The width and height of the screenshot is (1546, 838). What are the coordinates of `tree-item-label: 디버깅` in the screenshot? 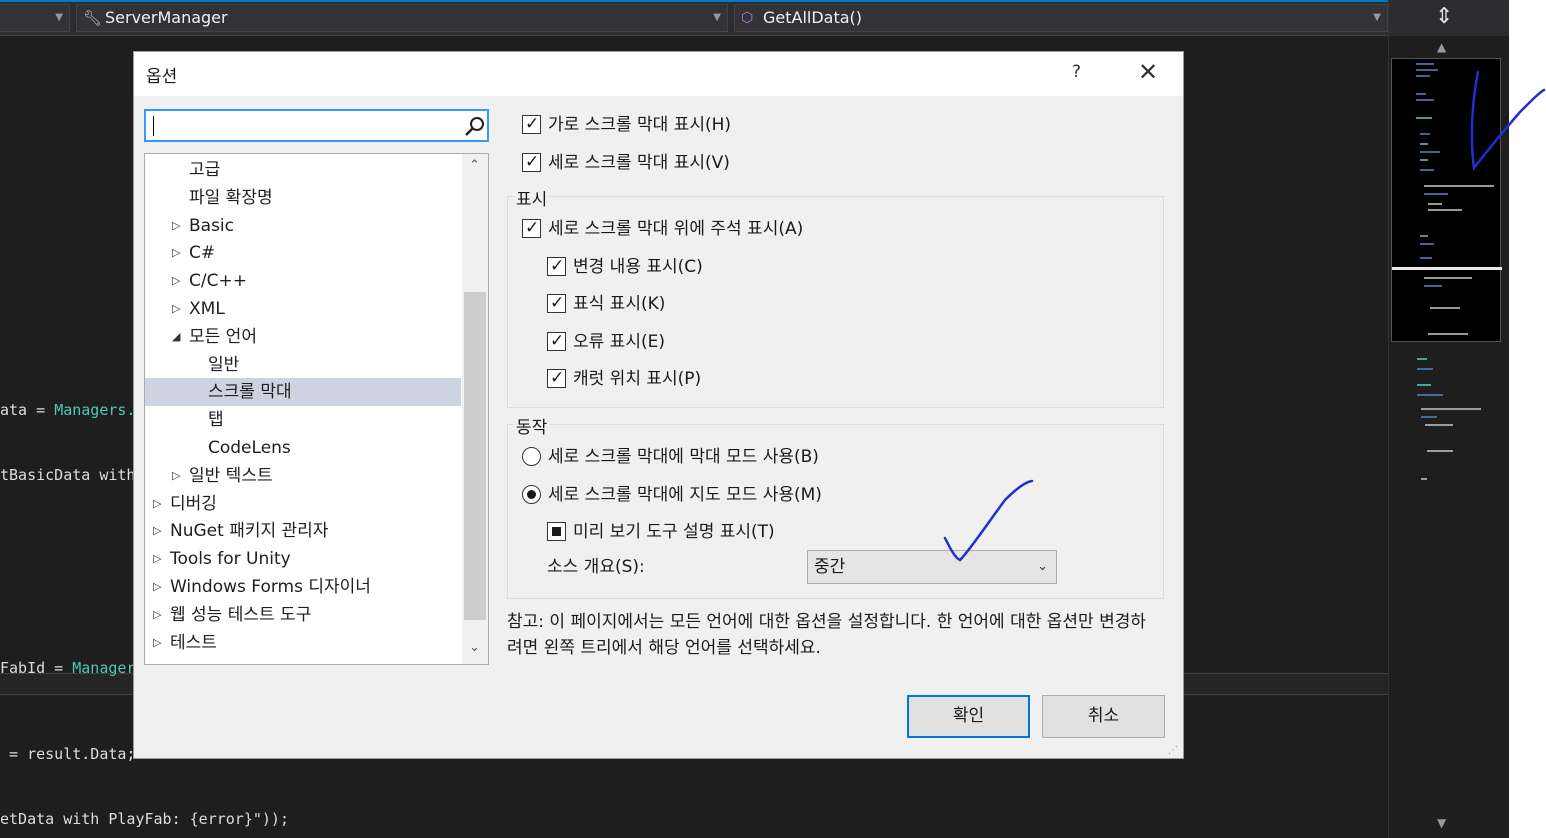 It's located at (193, 503).